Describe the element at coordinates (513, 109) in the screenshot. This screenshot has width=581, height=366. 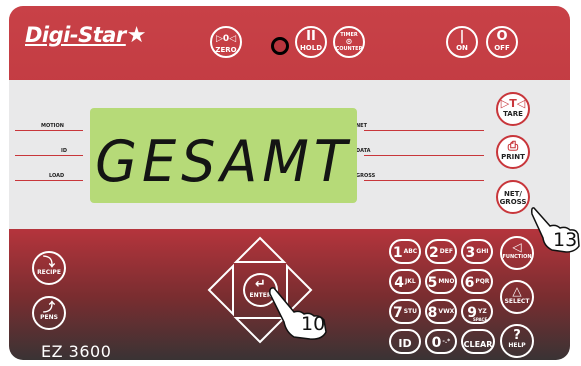
I see `tare-button: ▷T◁ TARE` at that location.